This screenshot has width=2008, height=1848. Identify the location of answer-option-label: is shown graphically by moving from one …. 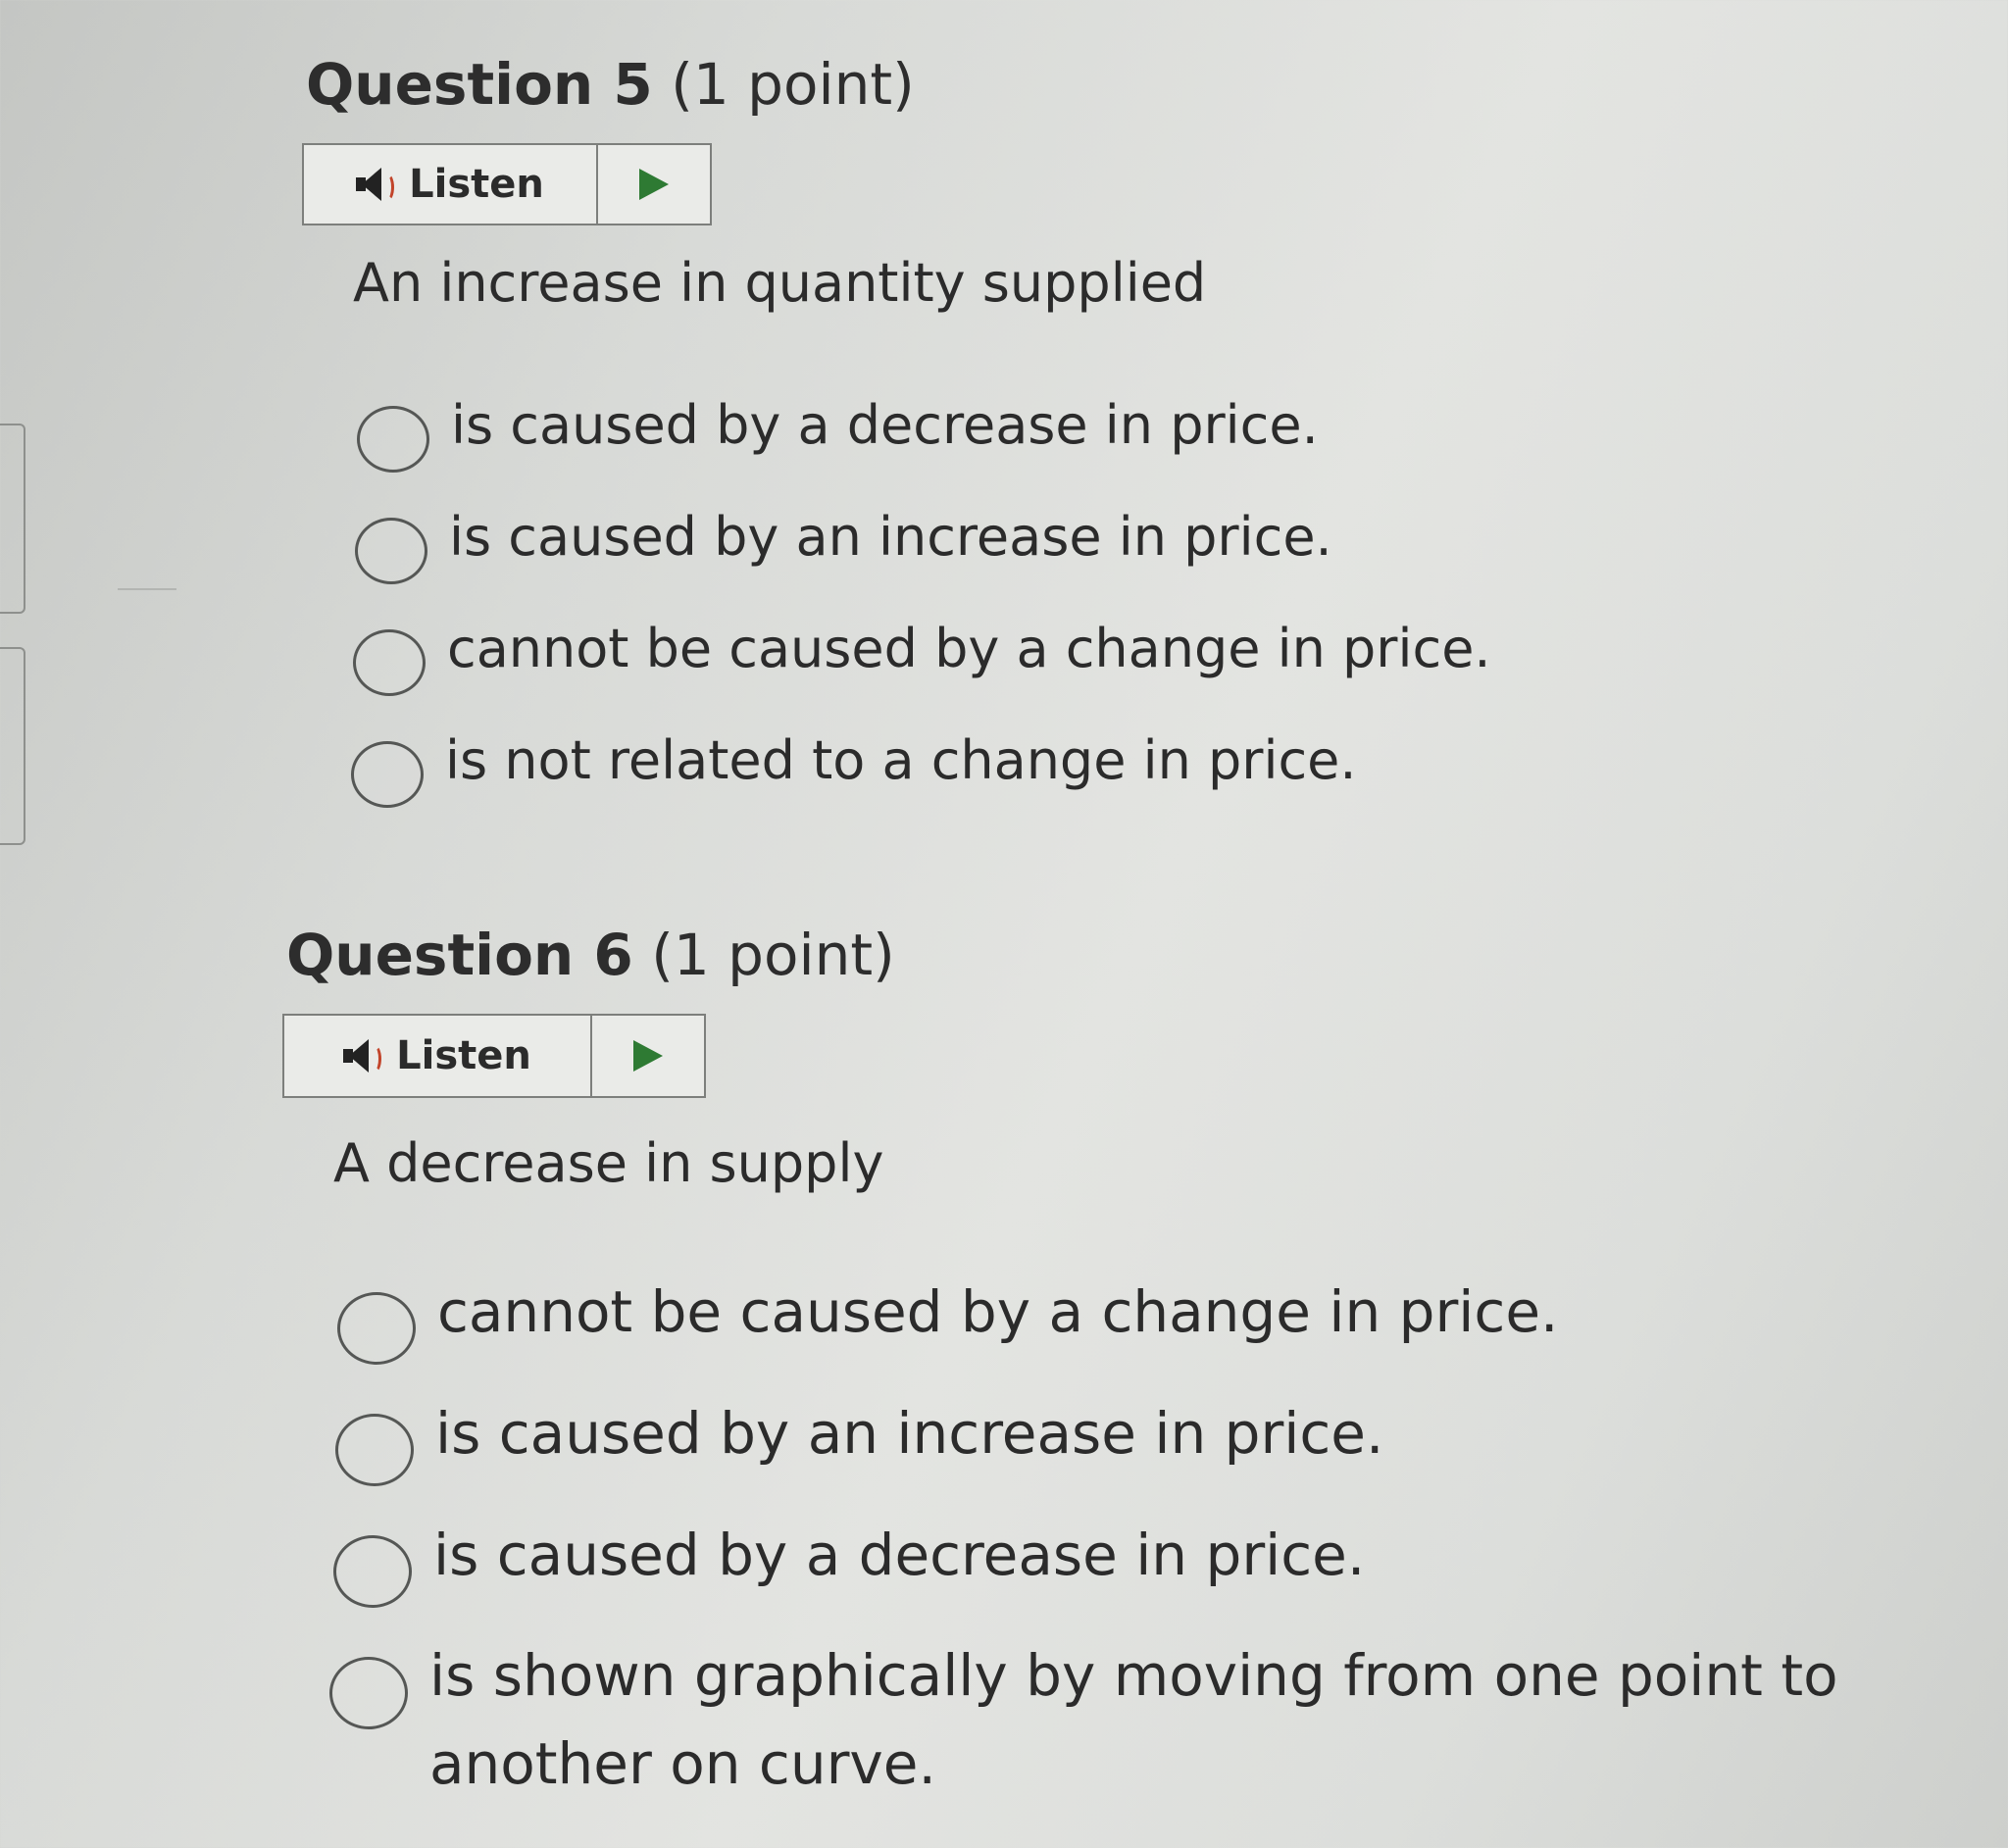
(1133, 1719).